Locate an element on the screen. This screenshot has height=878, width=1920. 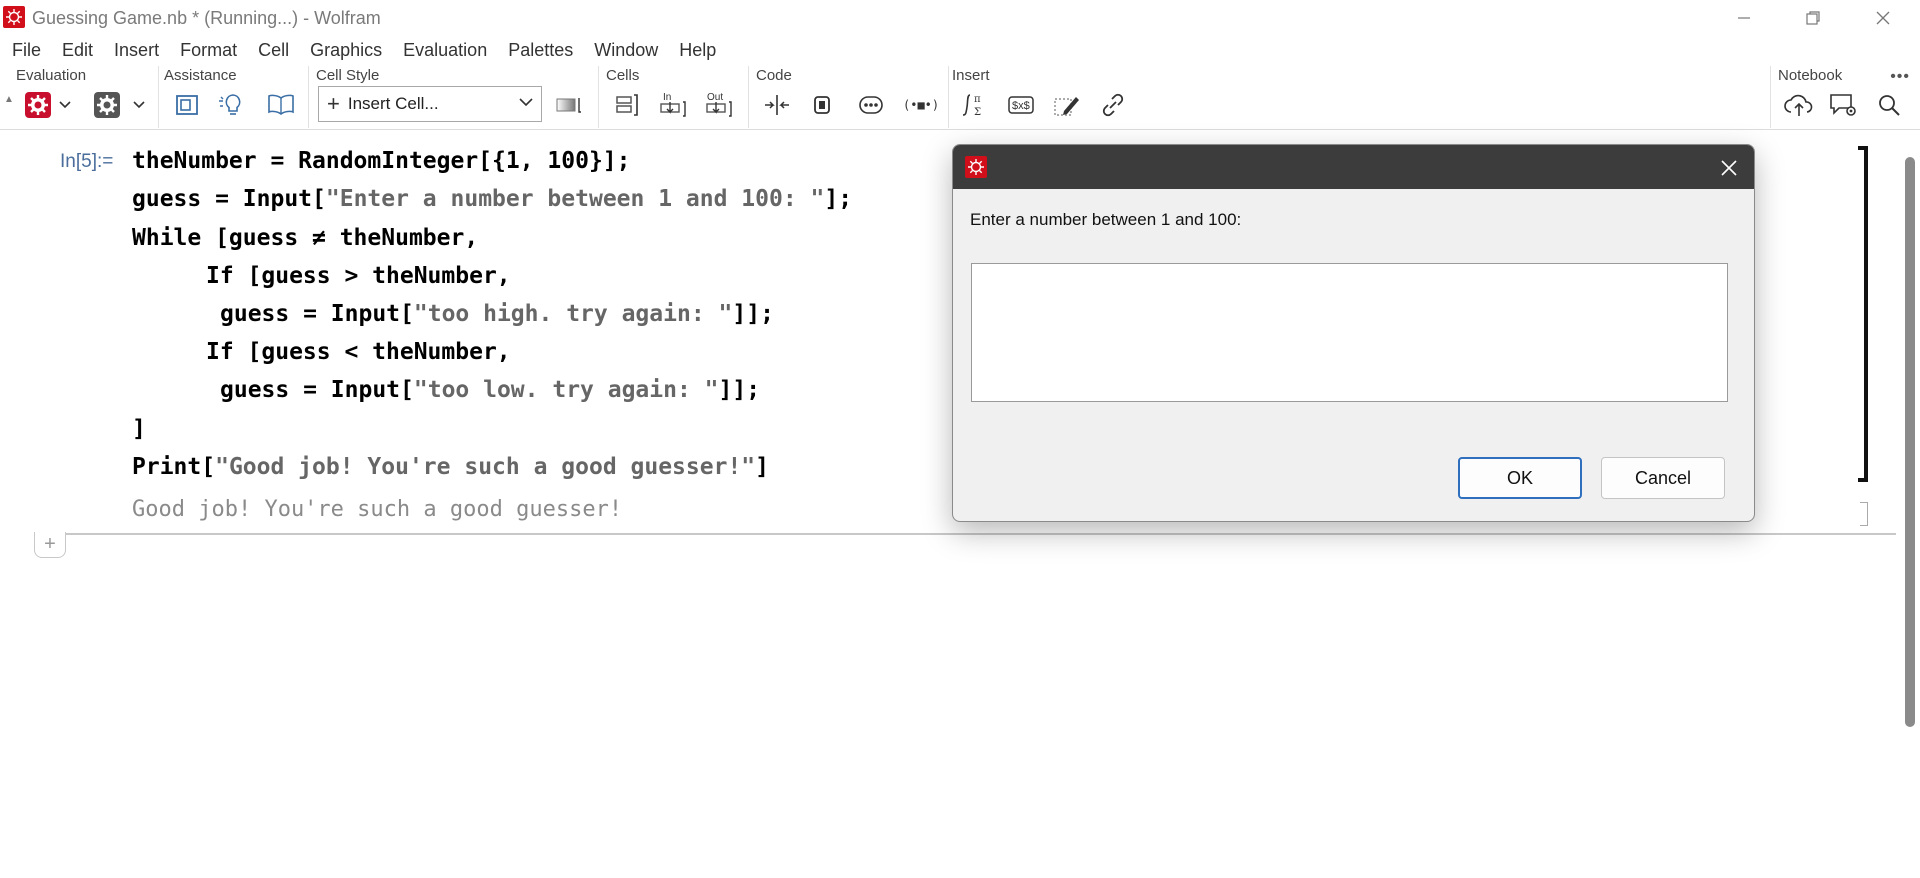
cell-bracket is located at coordinates (1863, 314).